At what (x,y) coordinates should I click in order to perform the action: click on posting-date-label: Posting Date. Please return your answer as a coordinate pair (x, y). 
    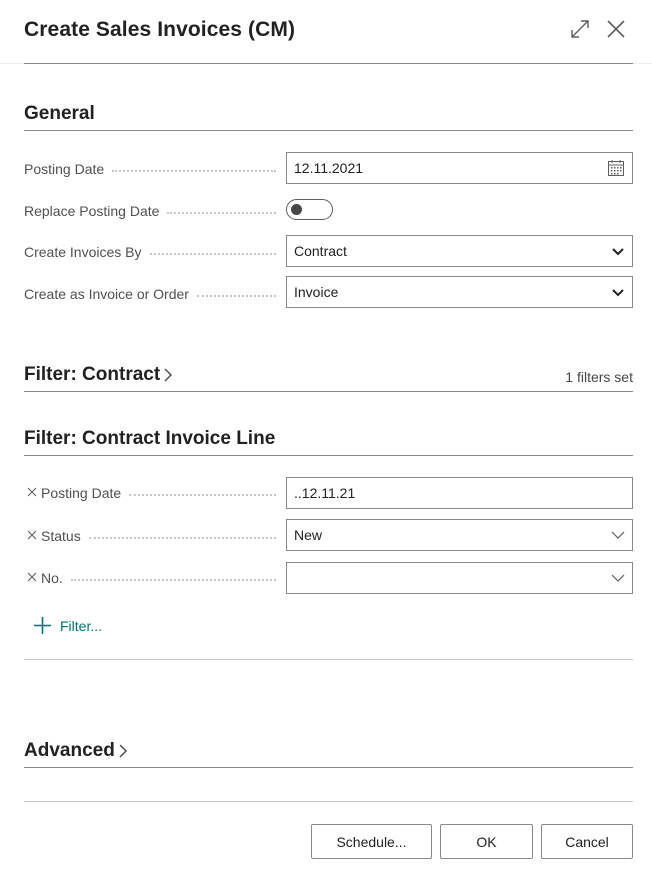
    Looking at the image, I should click on (150, 169).